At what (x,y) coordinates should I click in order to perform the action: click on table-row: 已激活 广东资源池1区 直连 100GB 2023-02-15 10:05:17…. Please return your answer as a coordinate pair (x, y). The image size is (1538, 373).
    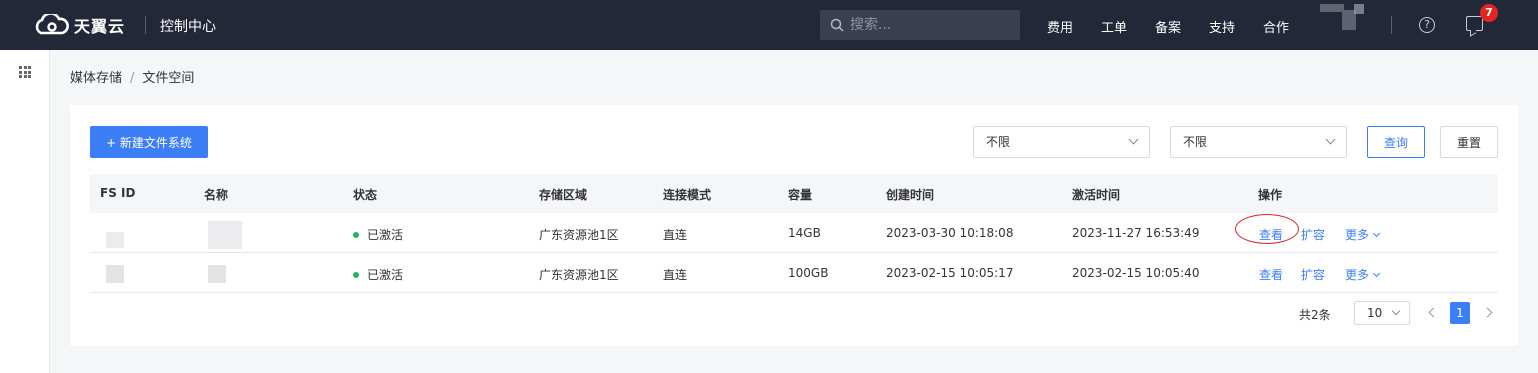
    Looking at the image, I should click on (794, 273).